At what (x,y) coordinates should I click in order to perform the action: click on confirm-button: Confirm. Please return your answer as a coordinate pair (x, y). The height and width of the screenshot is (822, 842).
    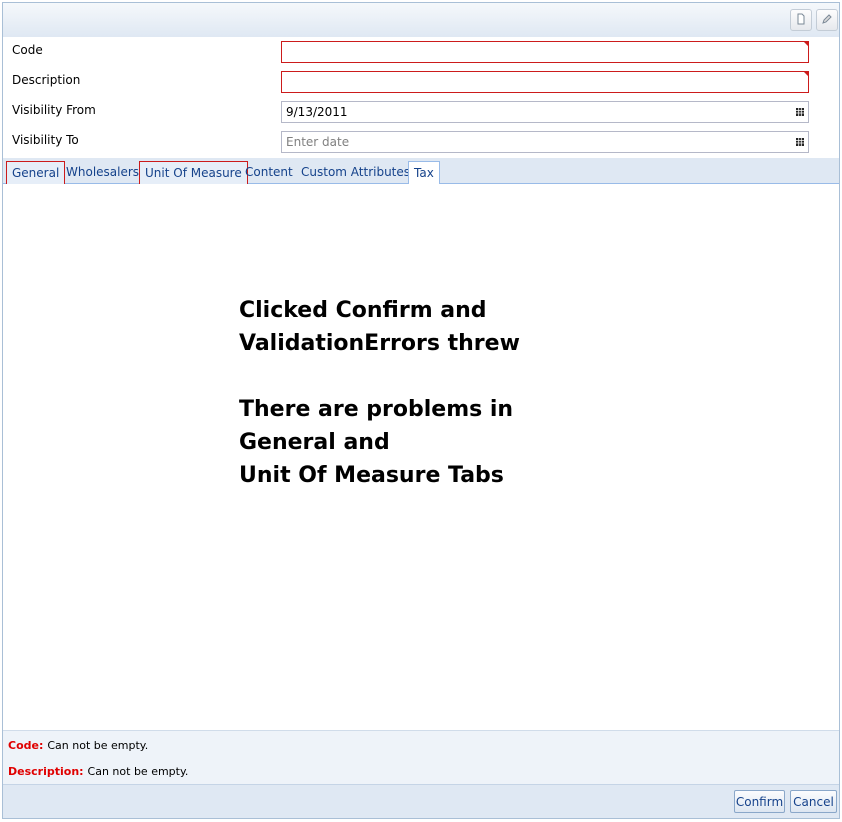
    Looking at the image, I should click on (759, 801).